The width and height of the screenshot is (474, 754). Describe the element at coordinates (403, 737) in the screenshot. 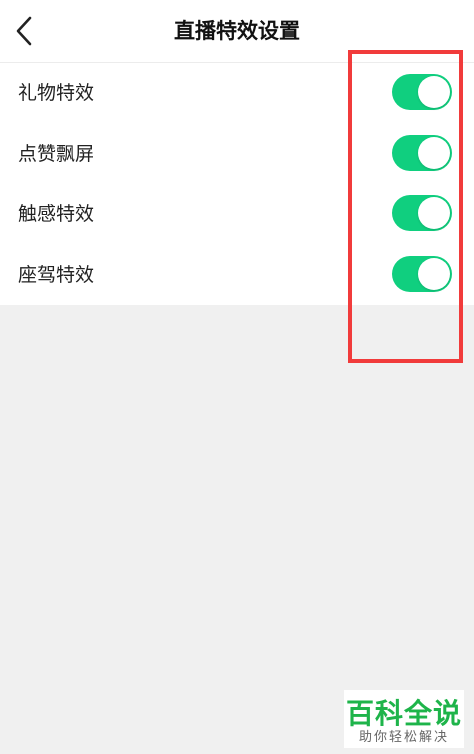

I see `watermark-sub-text: 助你轻松解决` at that location.